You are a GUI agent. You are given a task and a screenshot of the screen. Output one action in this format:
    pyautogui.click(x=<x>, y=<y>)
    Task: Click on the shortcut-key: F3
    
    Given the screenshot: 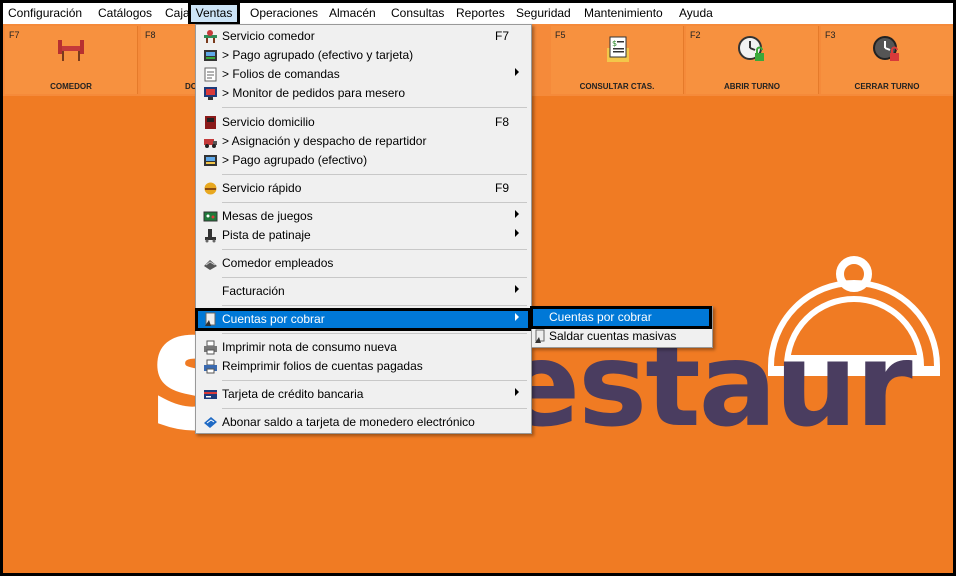 What is the action you would take?
    pyautogui.click(x=830, y=35)
    